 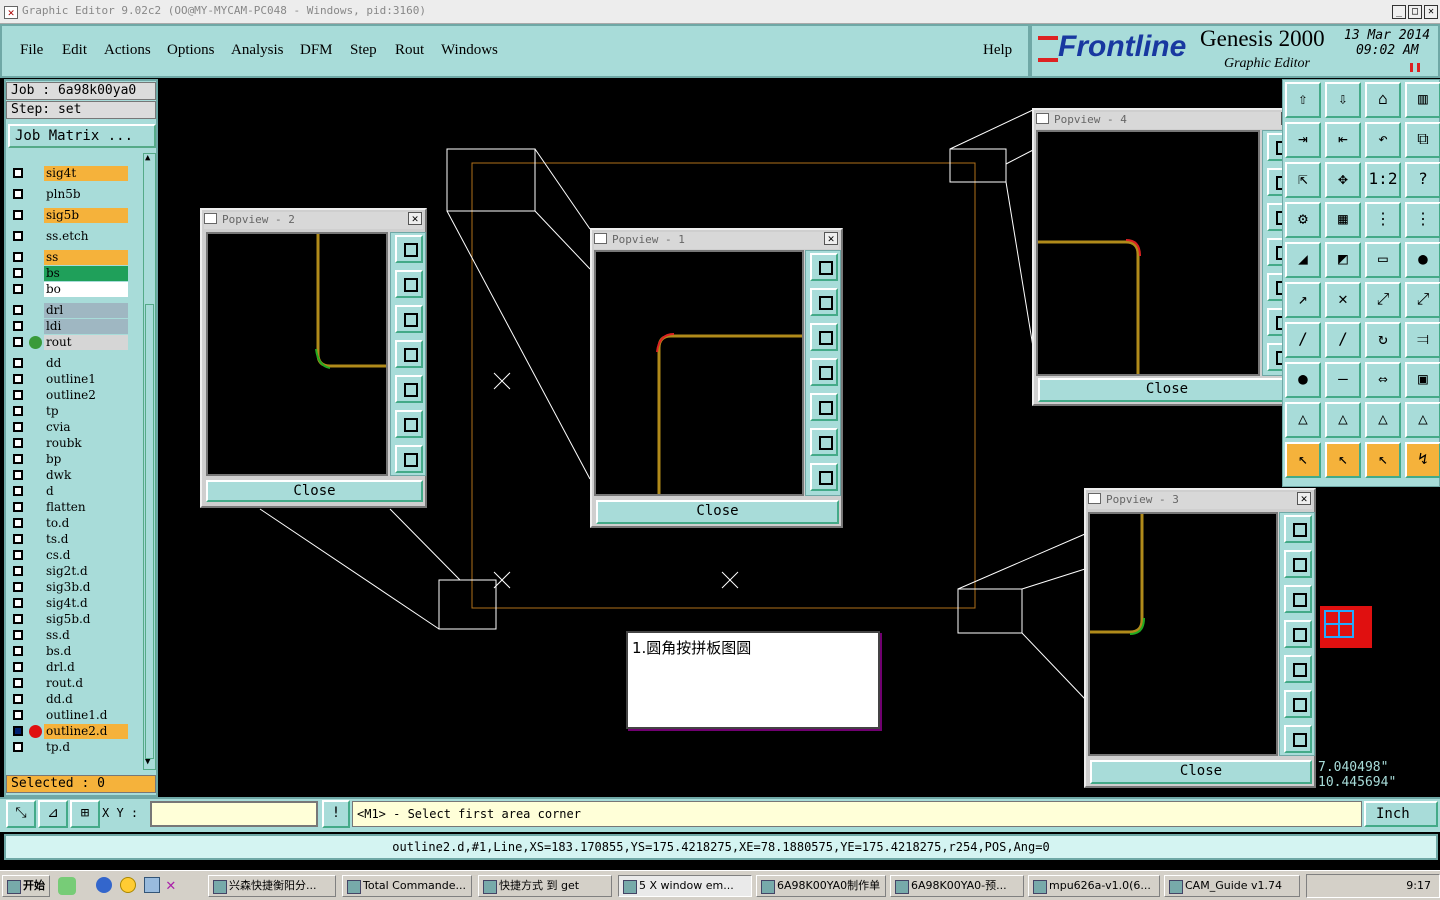 What do you see at coordinates (831, 238) in the screenshot?
I see `popview-1-close-icon: ✕` at bounding box center [831, 238].